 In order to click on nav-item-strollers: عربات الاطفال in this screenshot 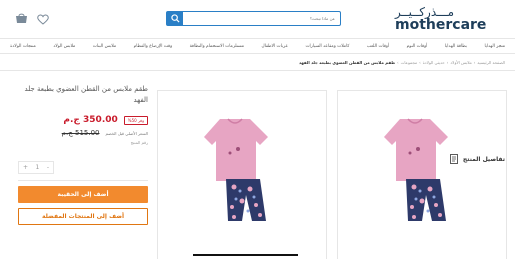, I will do `click(275, 46)`.